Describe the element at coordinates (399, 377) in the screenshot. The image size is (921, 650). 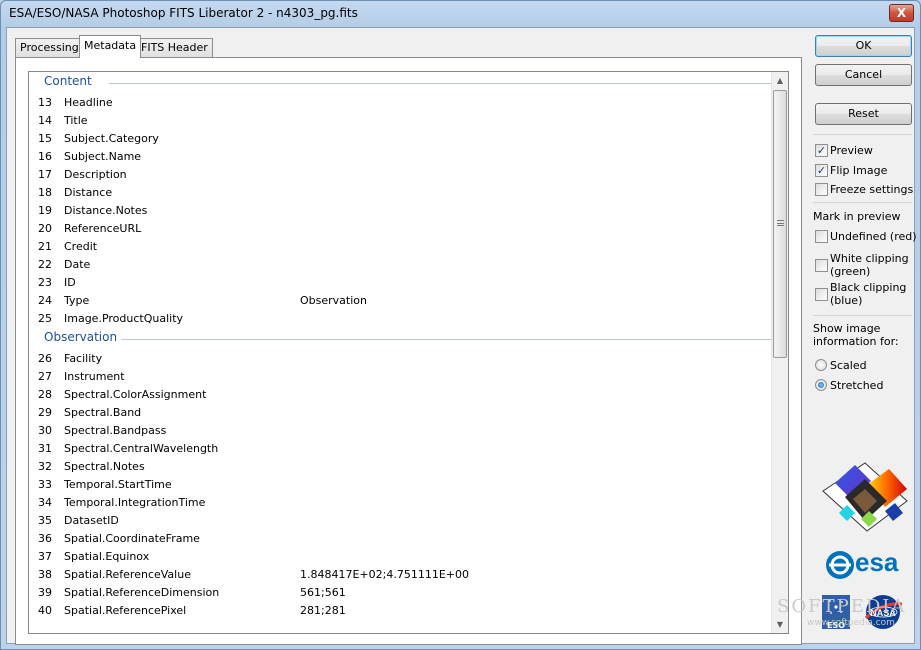
I see `metadata-row: 27 Instrument` at that location.